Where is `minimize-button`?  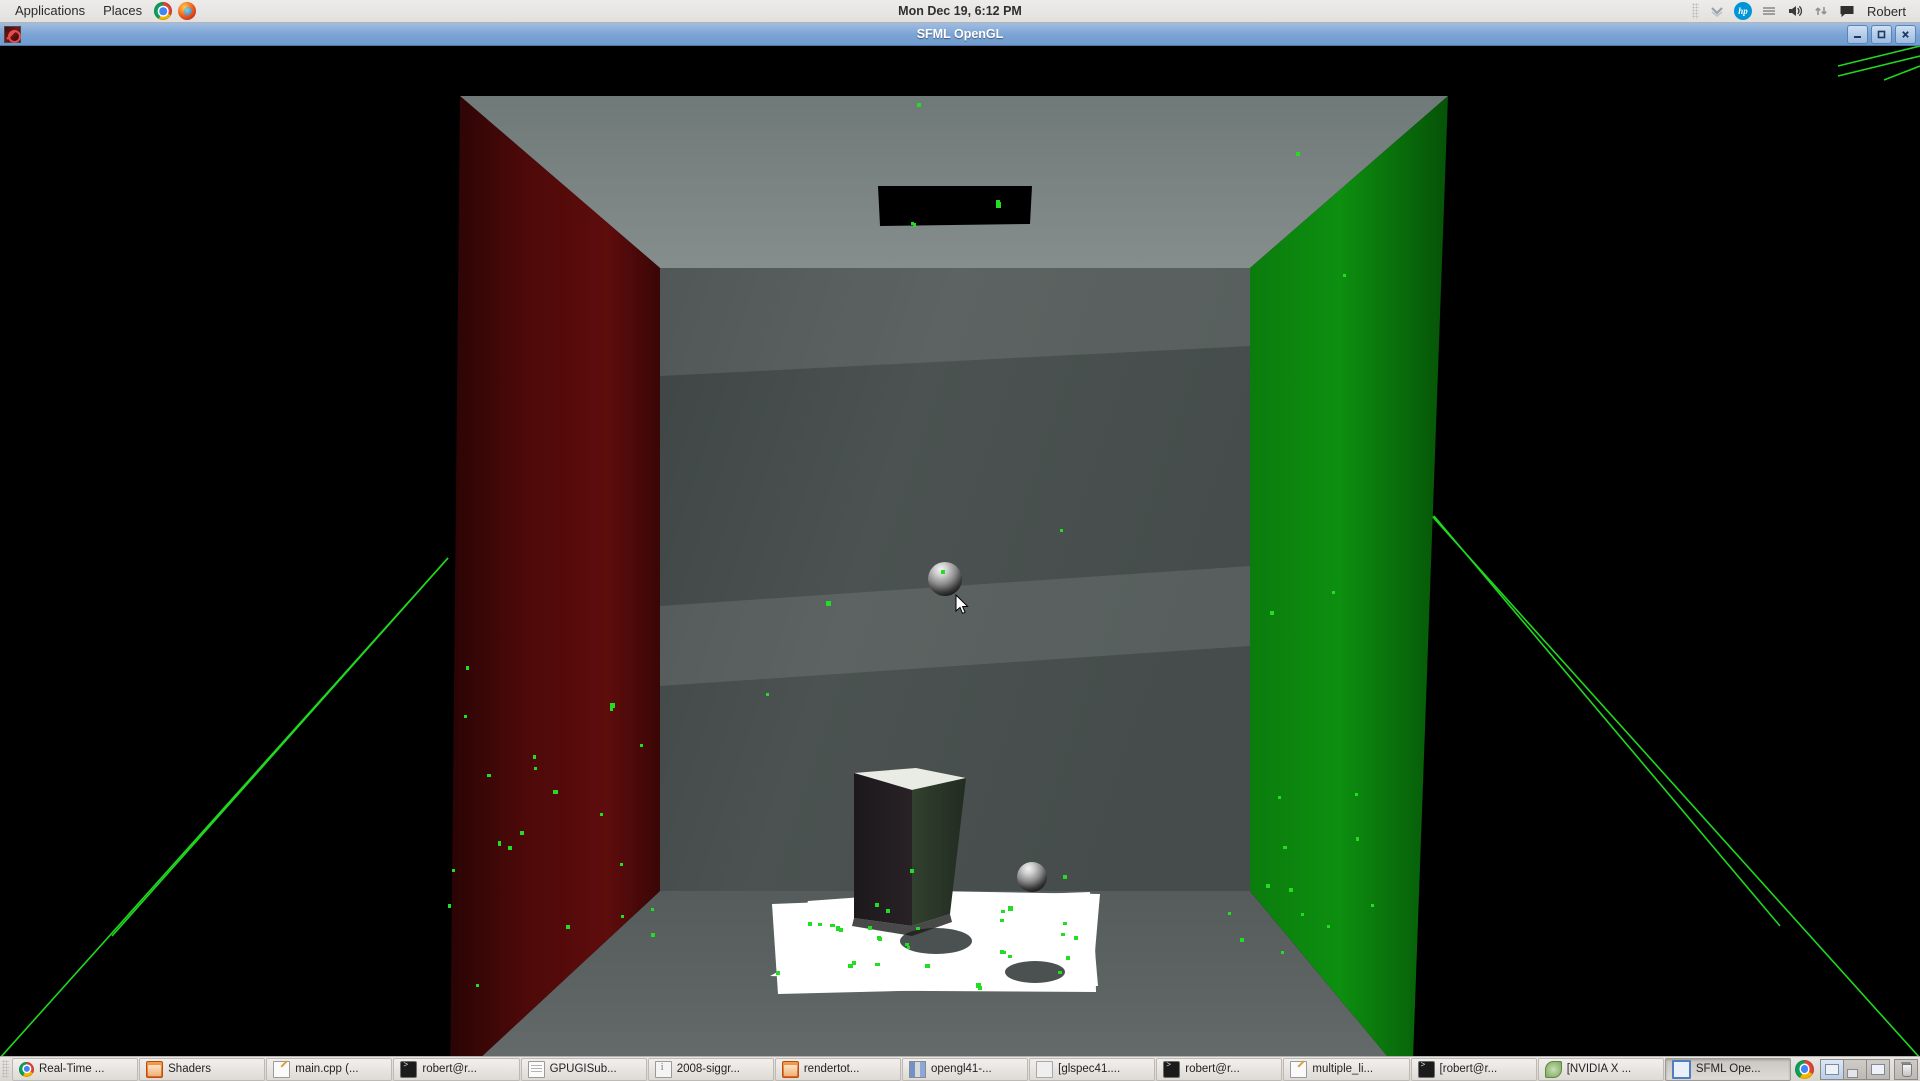 minimize-button is located at coordinates (1857, 34).